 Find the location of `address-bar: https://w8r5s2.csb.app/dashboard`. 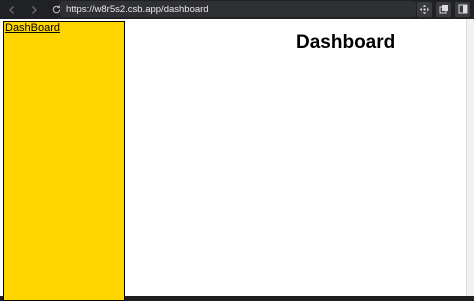

address-bar: https://w8r5s2.csb.app/dashboard is located at coordinates (238, 9).